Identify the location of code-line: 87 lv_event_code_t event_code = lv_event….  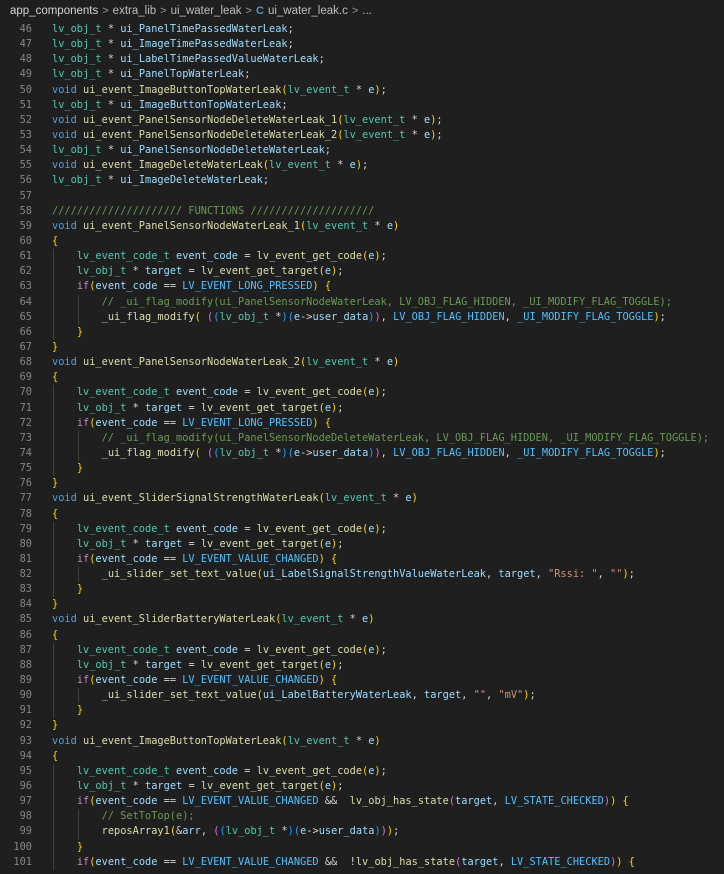
(362, 650).